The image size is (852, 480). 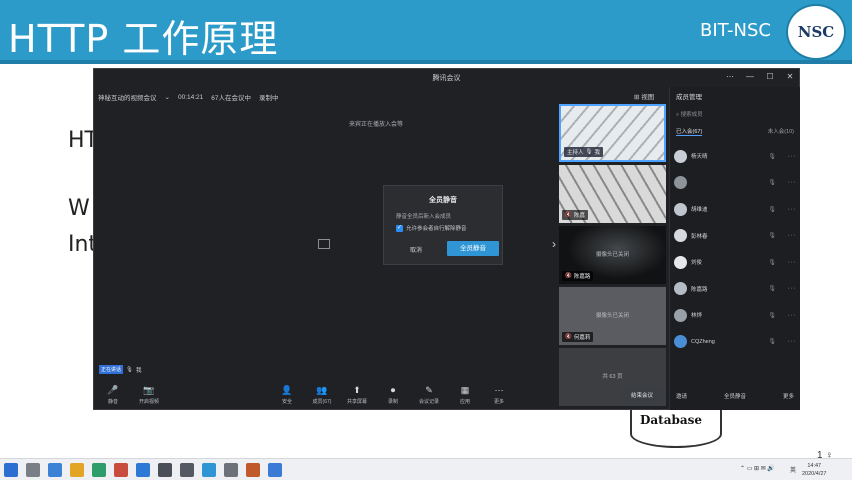 I want to click on tab-joined: 已入会(67), so click(x=689, y=131).